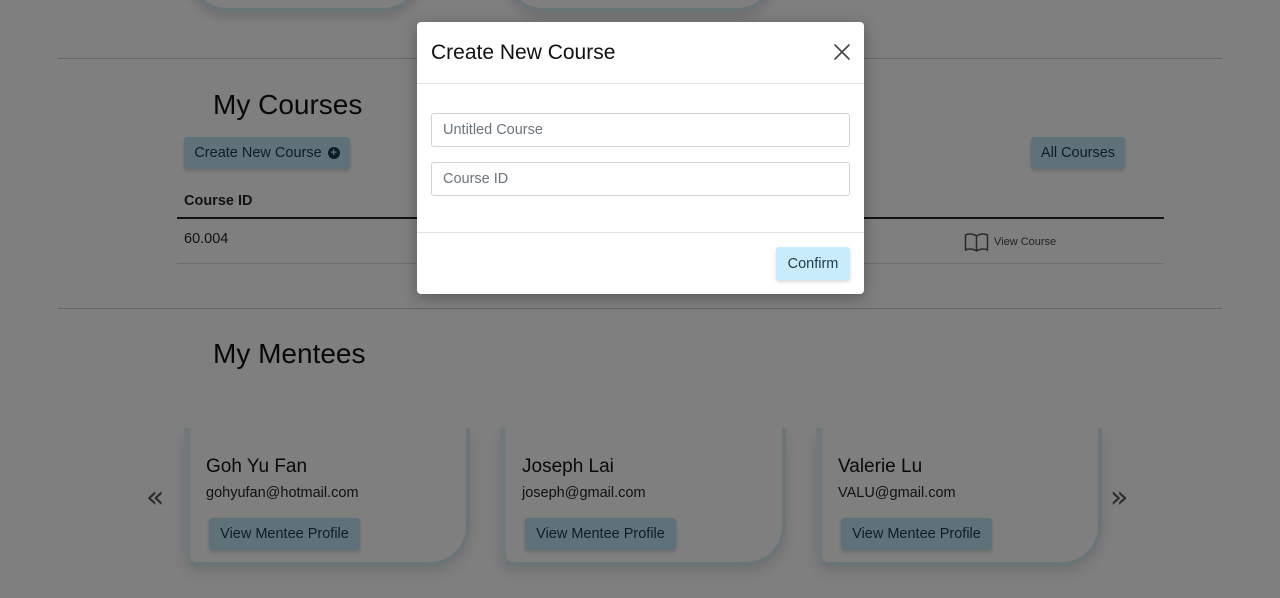  Describe the element at coordinates (640, 130) in the screenshot. I see `course-name-input` at that location.